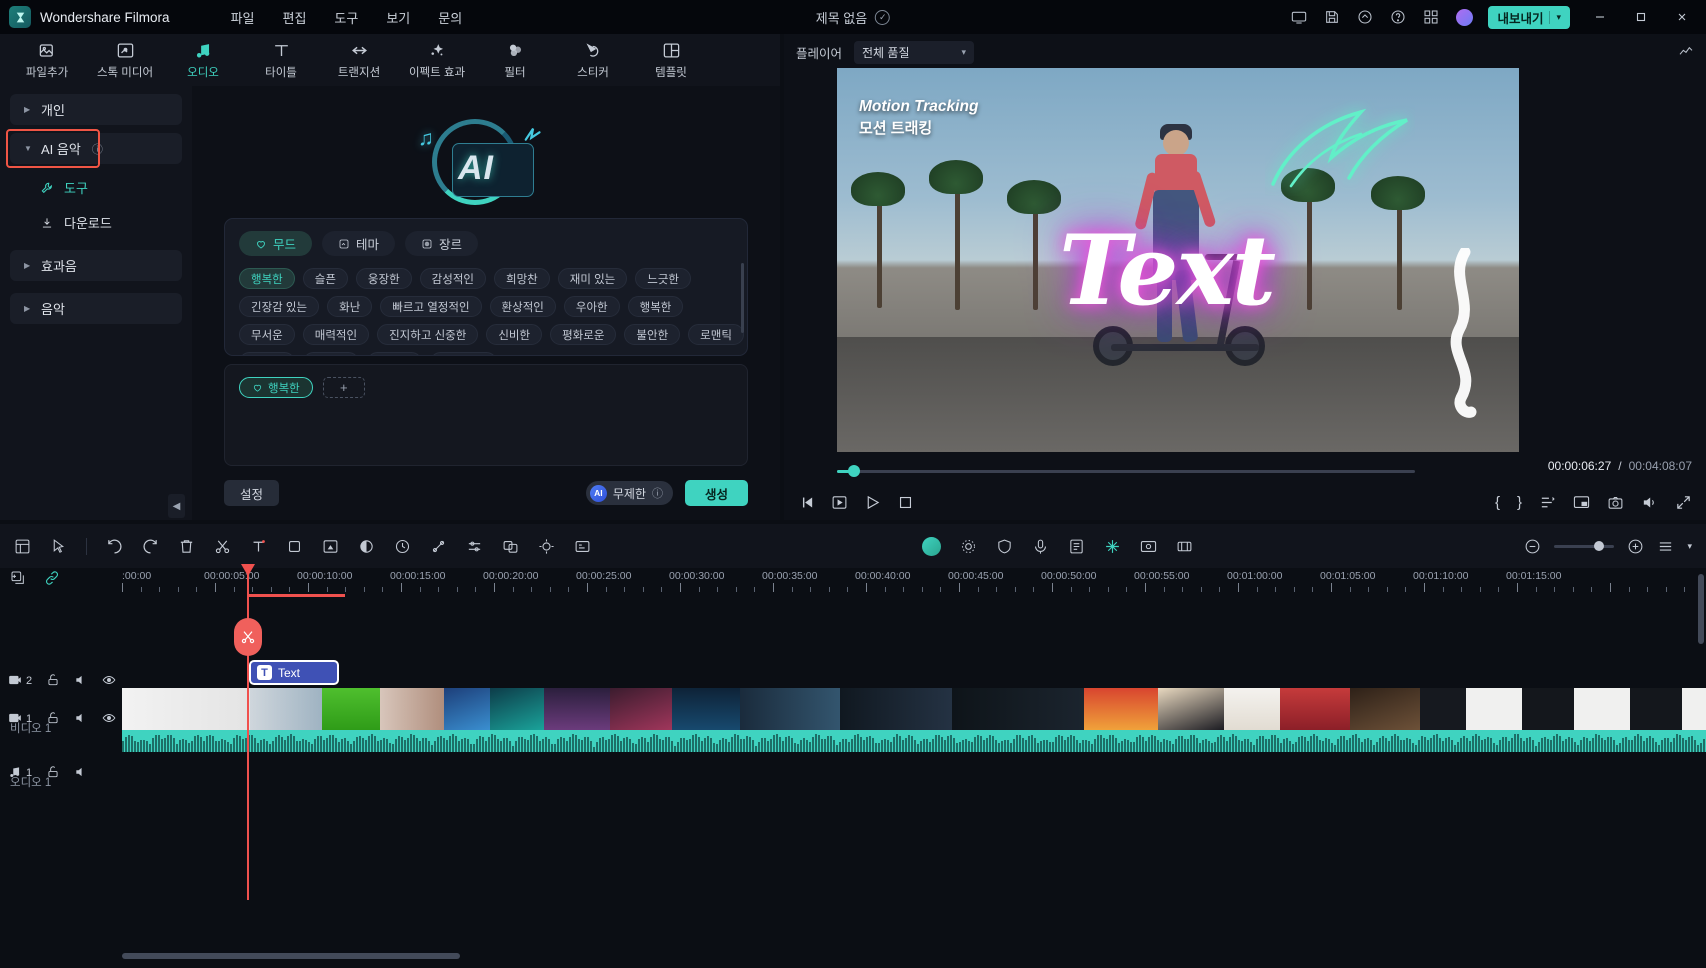  What do you see at coordinates (806, 502) in the screenshot?
I see `prev-frame-button` at bounding box center [806, 502].